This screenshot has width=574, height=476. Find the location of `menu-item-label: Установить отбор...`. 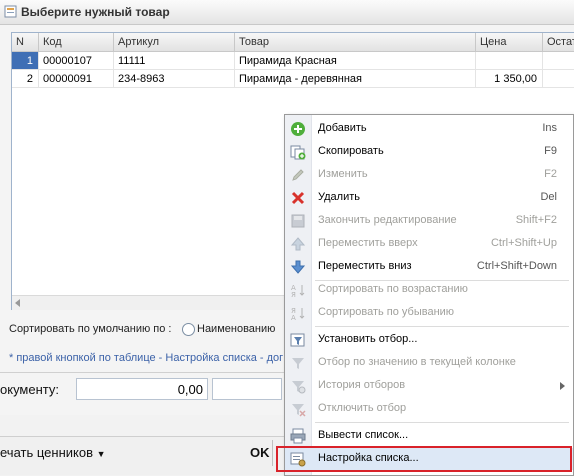

menu-item-label: Установить отбор... is located at coordinates (368, 339).